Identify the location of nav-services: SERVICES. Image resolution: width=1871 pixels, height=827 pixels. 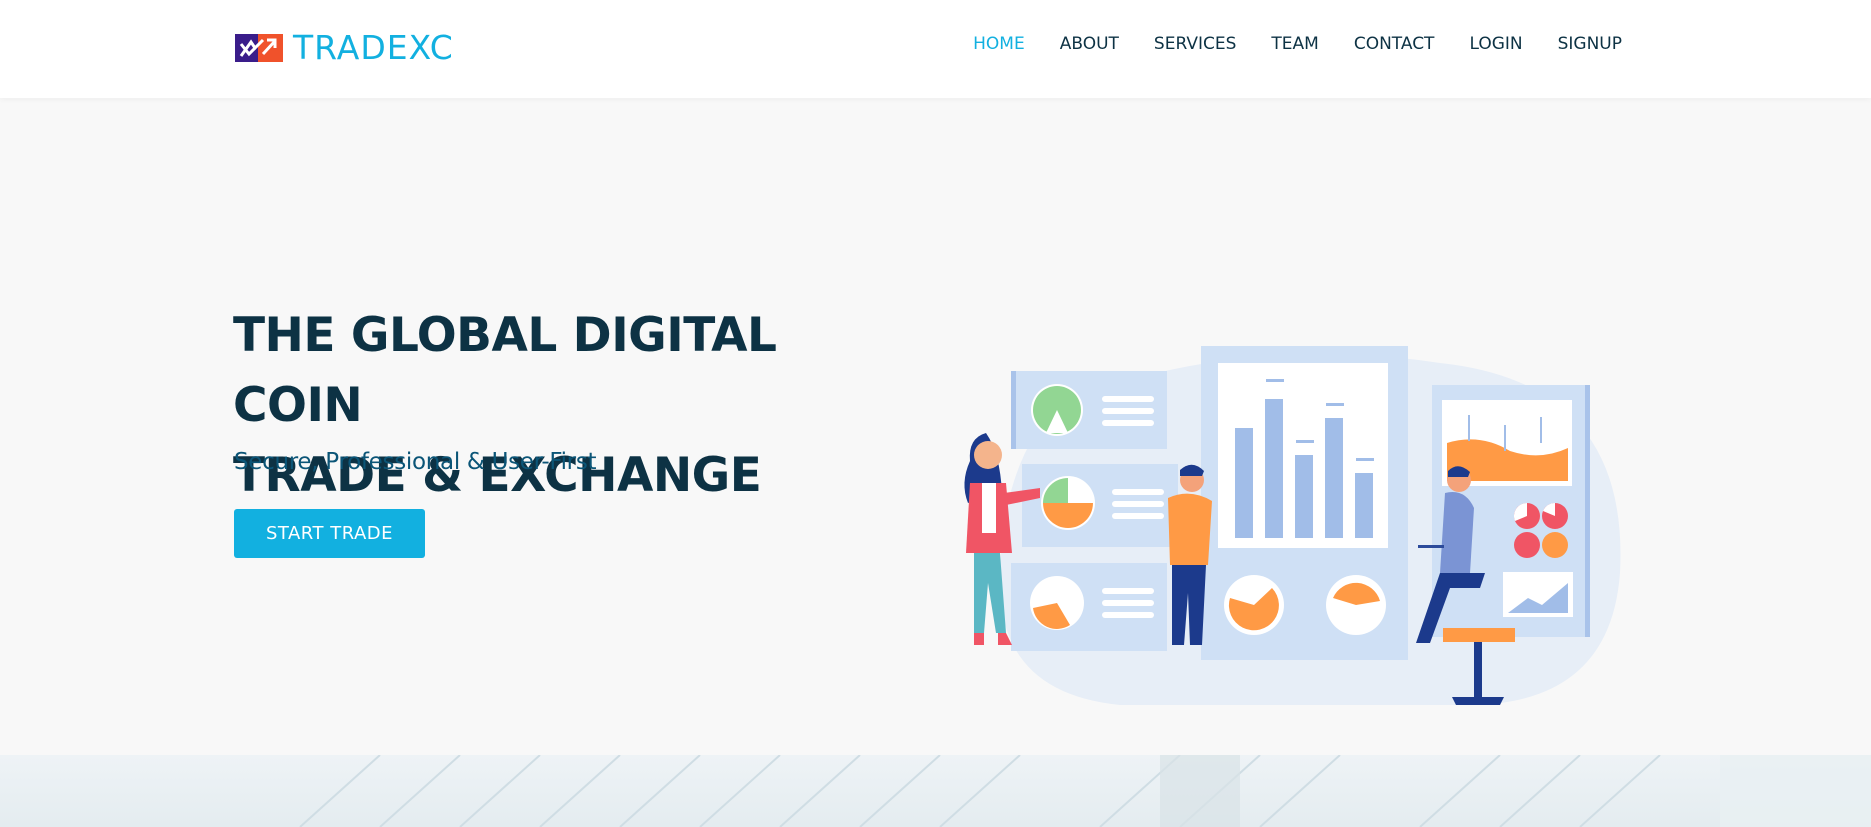
(1195, 44).